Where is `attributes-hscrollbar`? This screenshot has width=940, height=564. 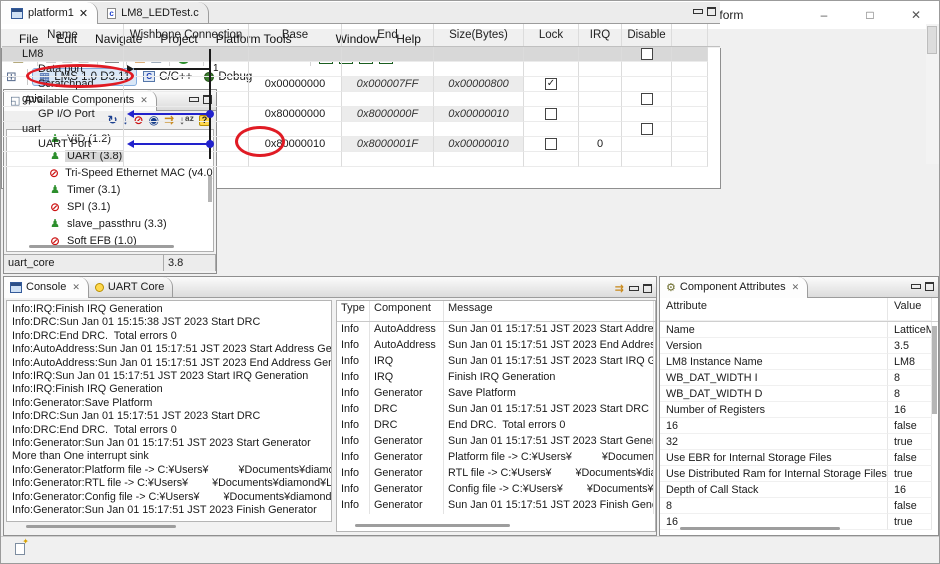
attributes-hscrollbar is located at coordinates (791, 528).